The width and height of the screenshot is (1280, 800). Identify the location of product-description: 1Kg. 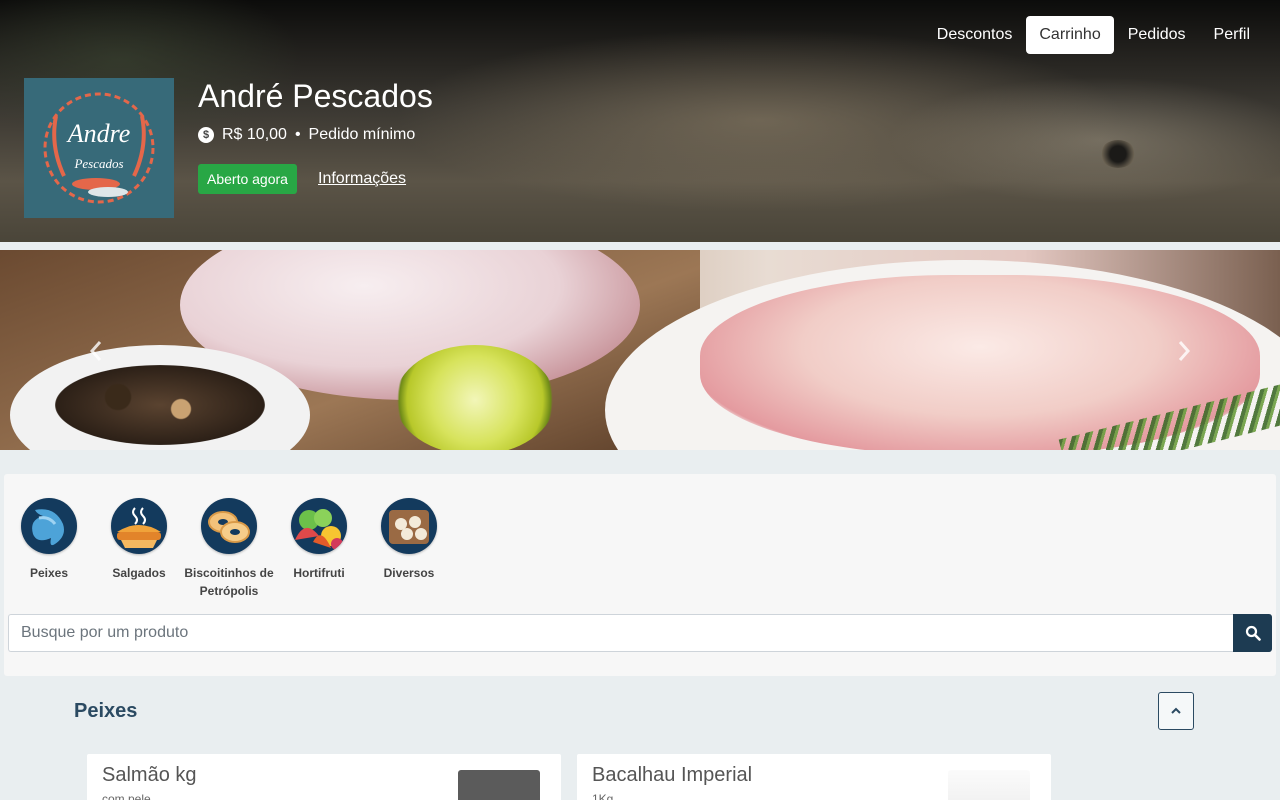
(603, 796).